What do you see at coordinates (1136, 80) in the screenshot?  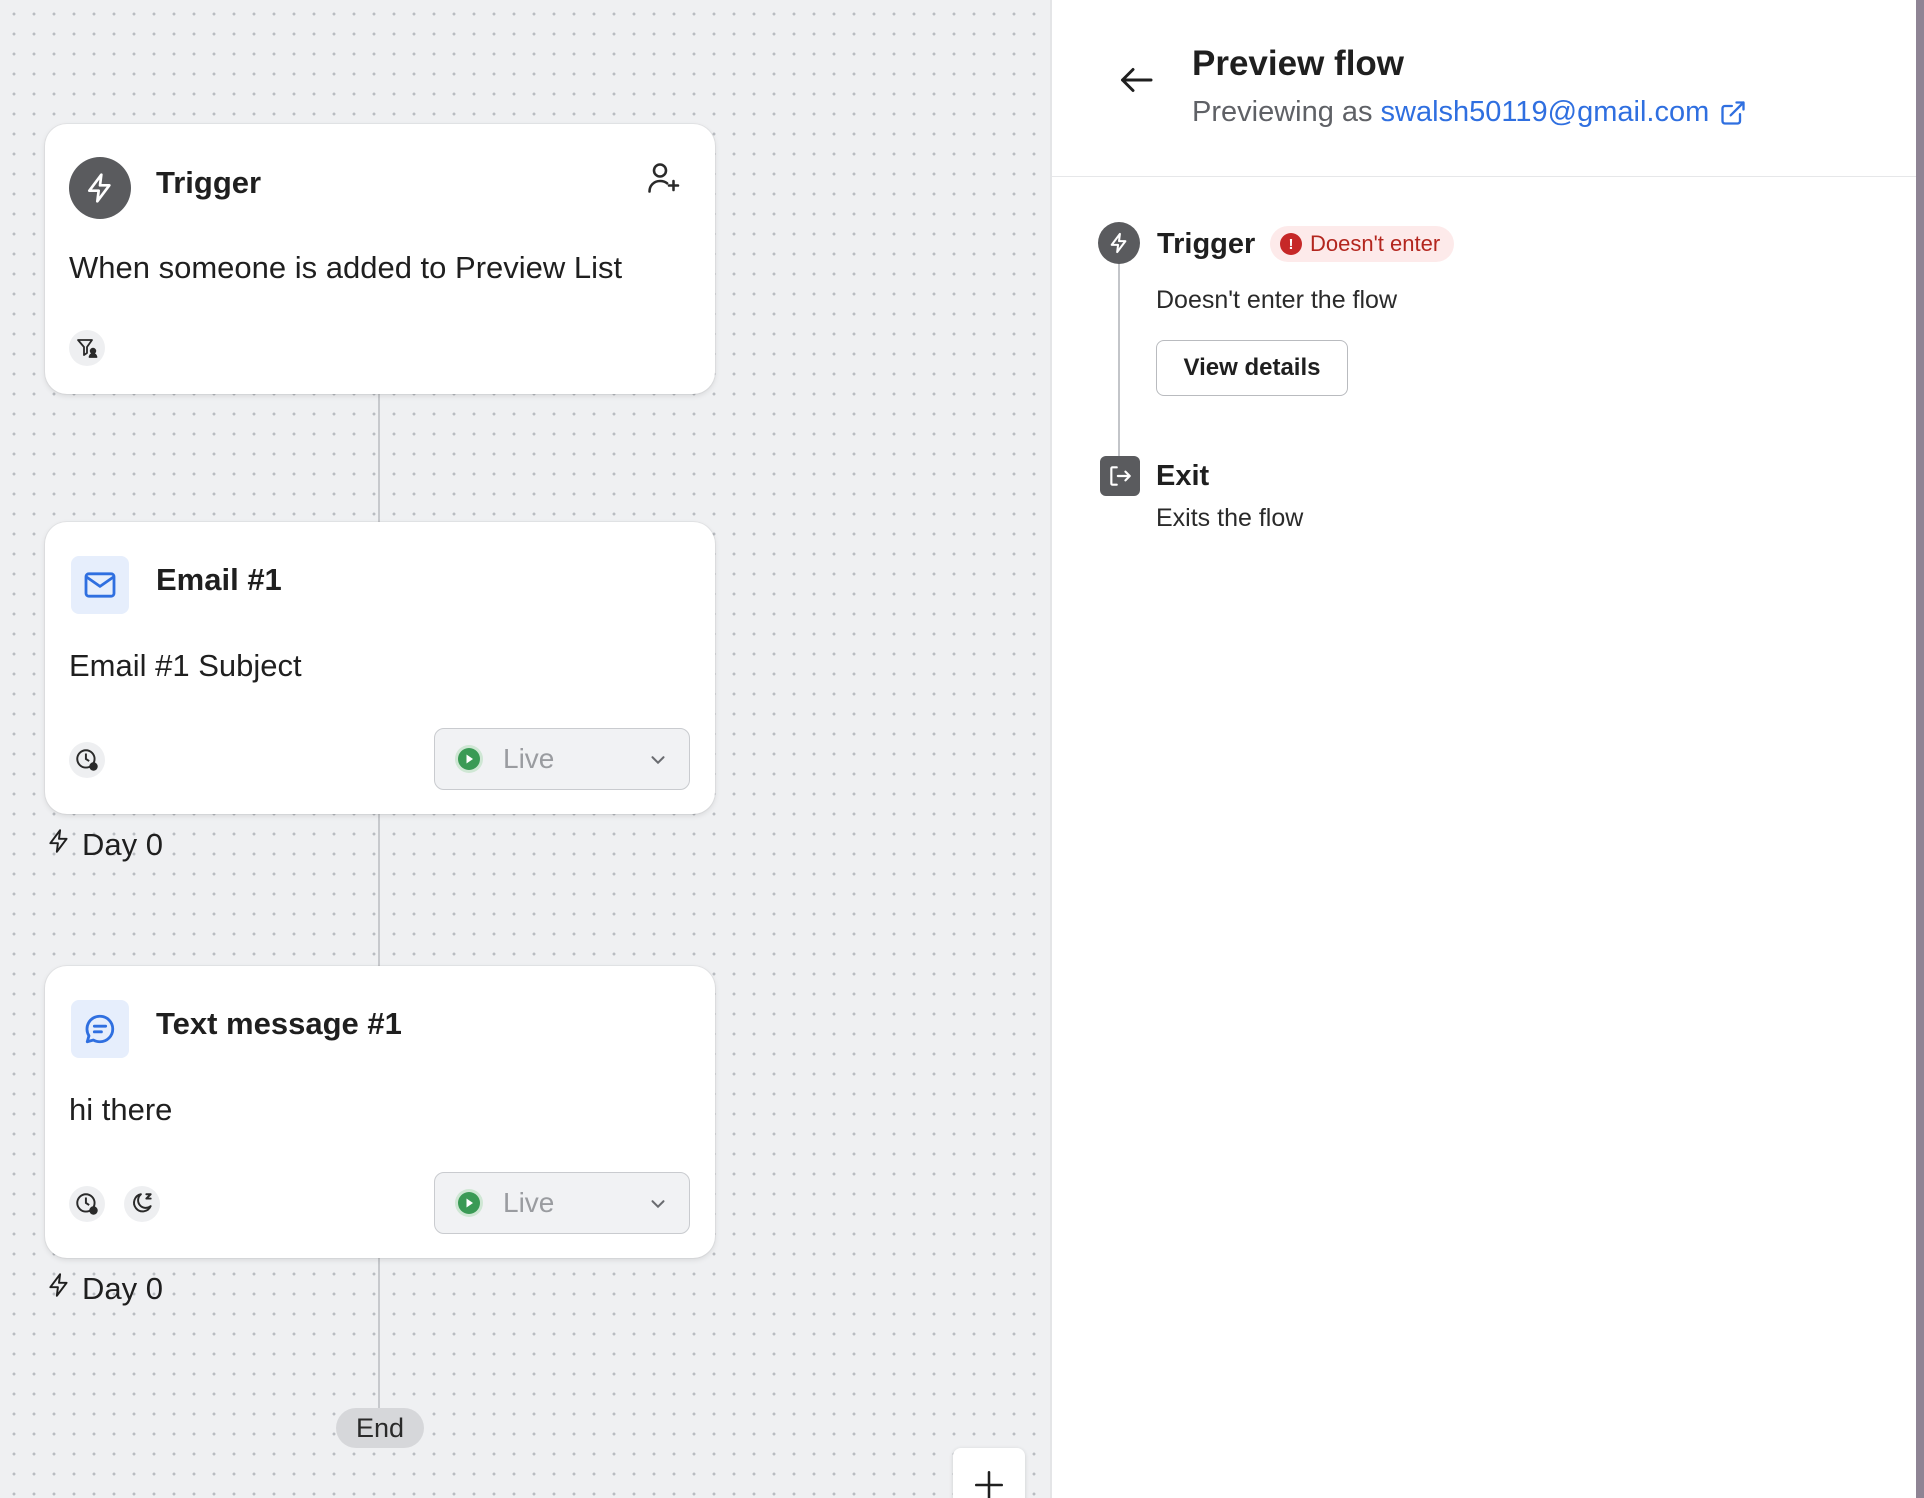 I see `back-arrow-icon` at bounding box center [1136, 80].